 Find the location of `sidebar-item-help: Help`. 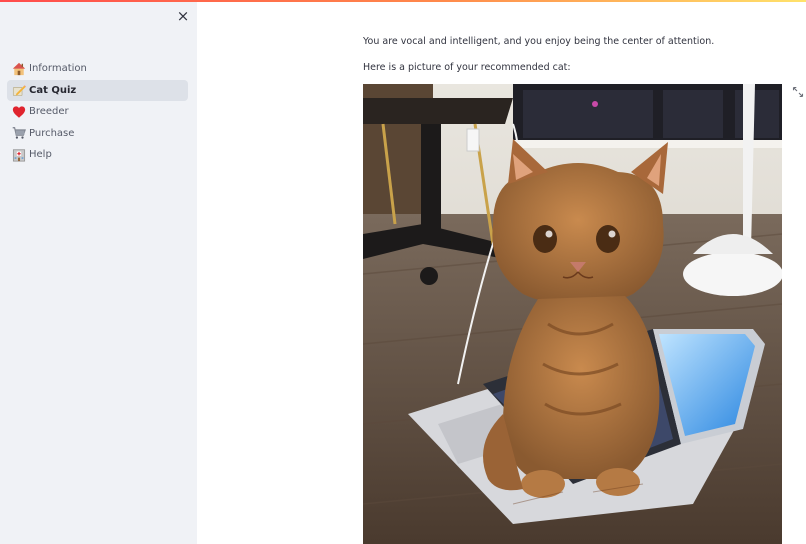

sidebar-item-help: Help is located at coordinates (97, 155).